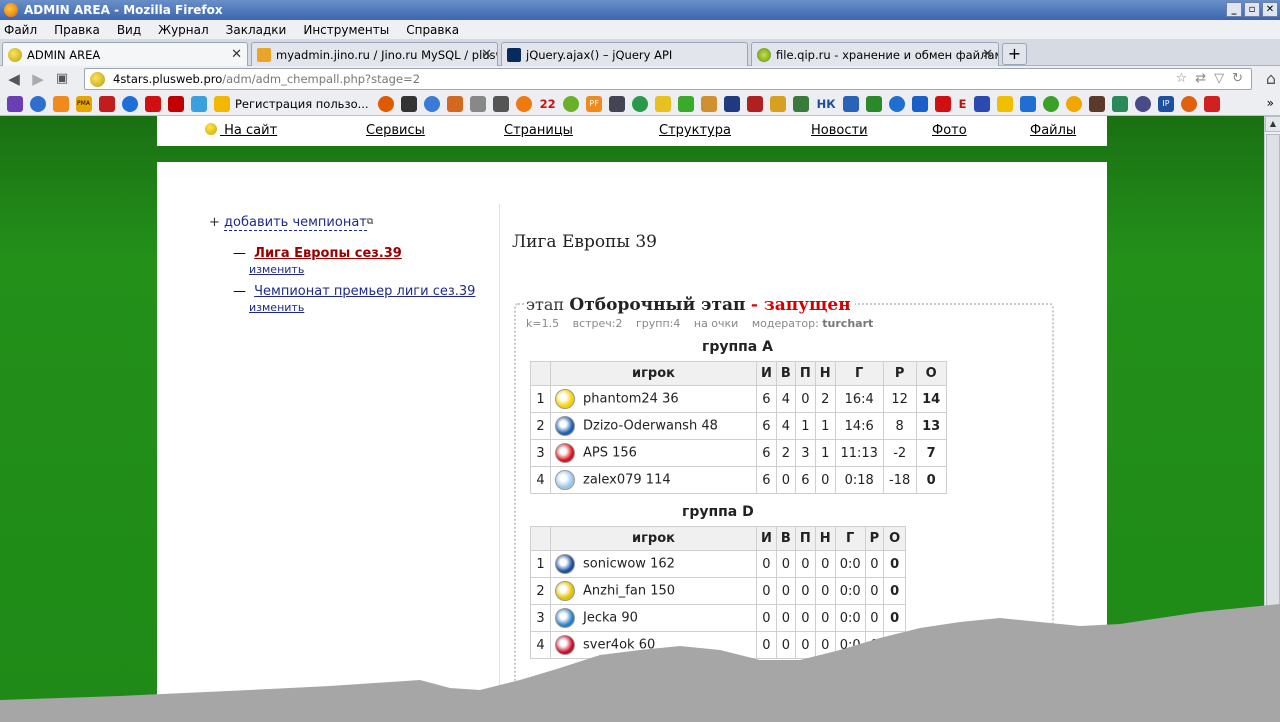  I want to click on downloads-icon: ▣, so click(62, 79).